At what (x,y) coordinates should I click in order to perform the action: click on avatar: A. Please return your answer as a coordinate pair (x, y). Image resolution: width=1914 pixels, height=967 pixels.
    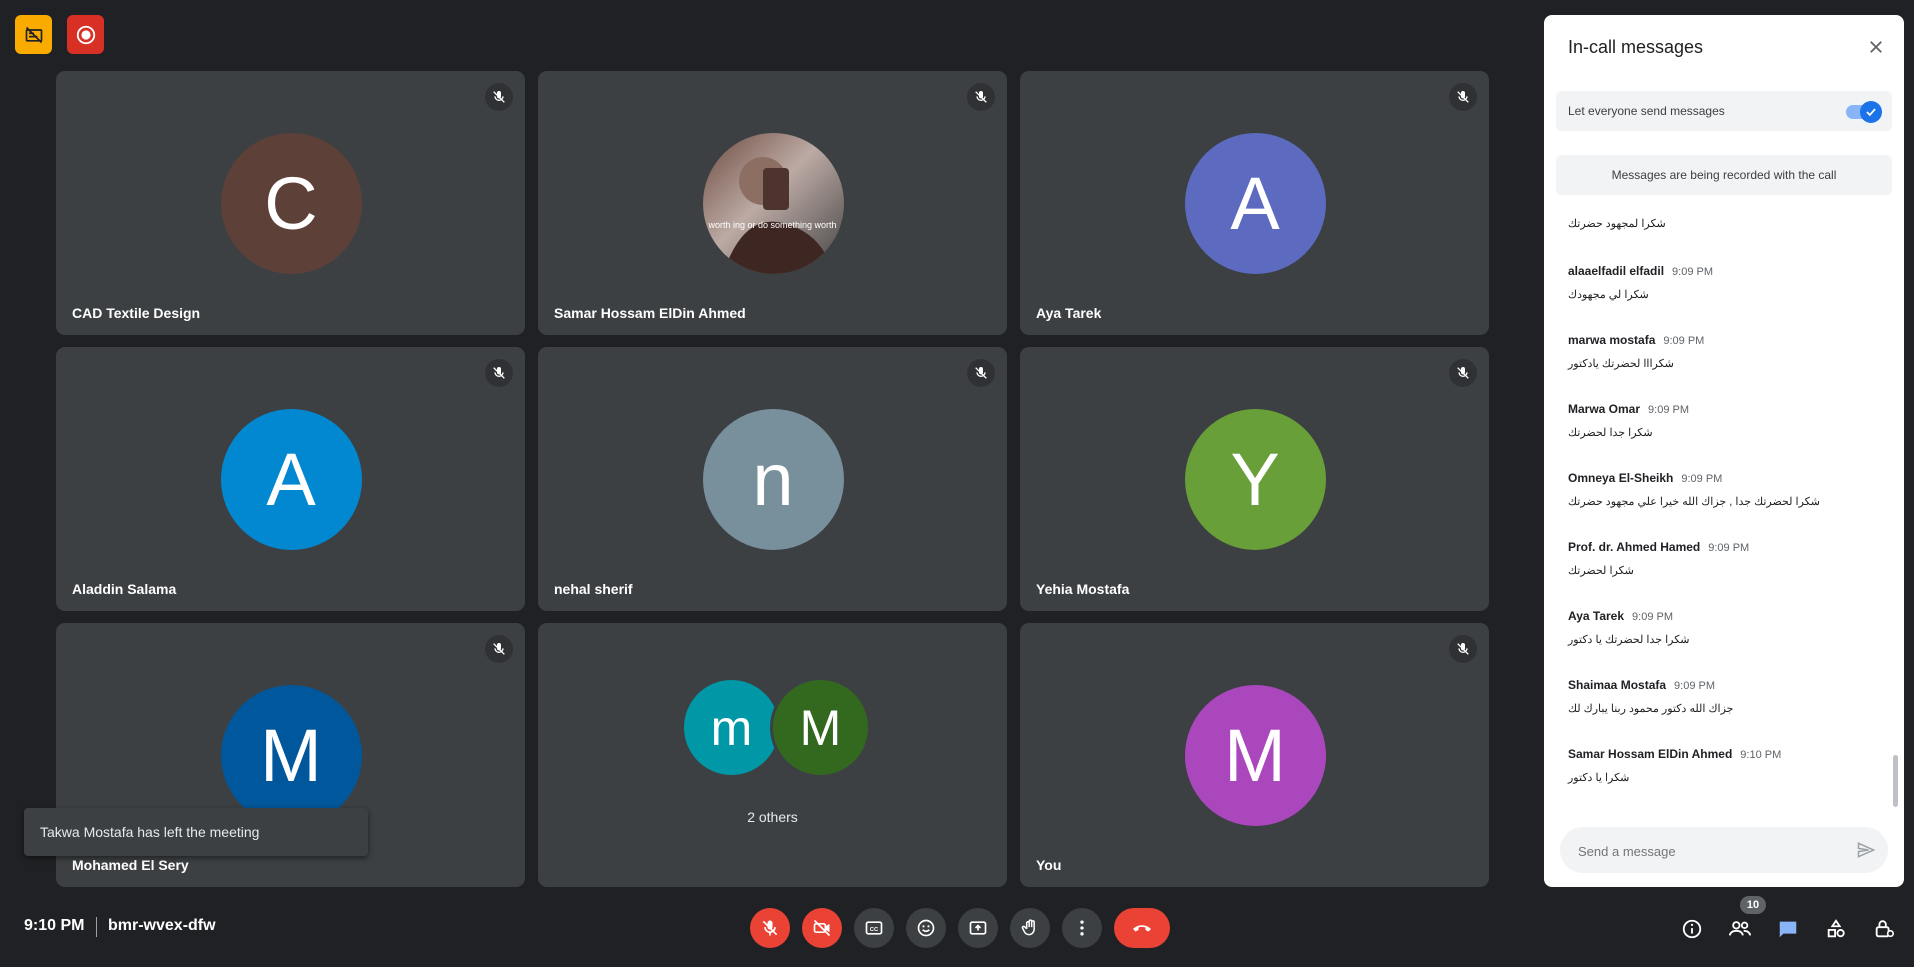
    Looking at the image, I should click on (291, 479).